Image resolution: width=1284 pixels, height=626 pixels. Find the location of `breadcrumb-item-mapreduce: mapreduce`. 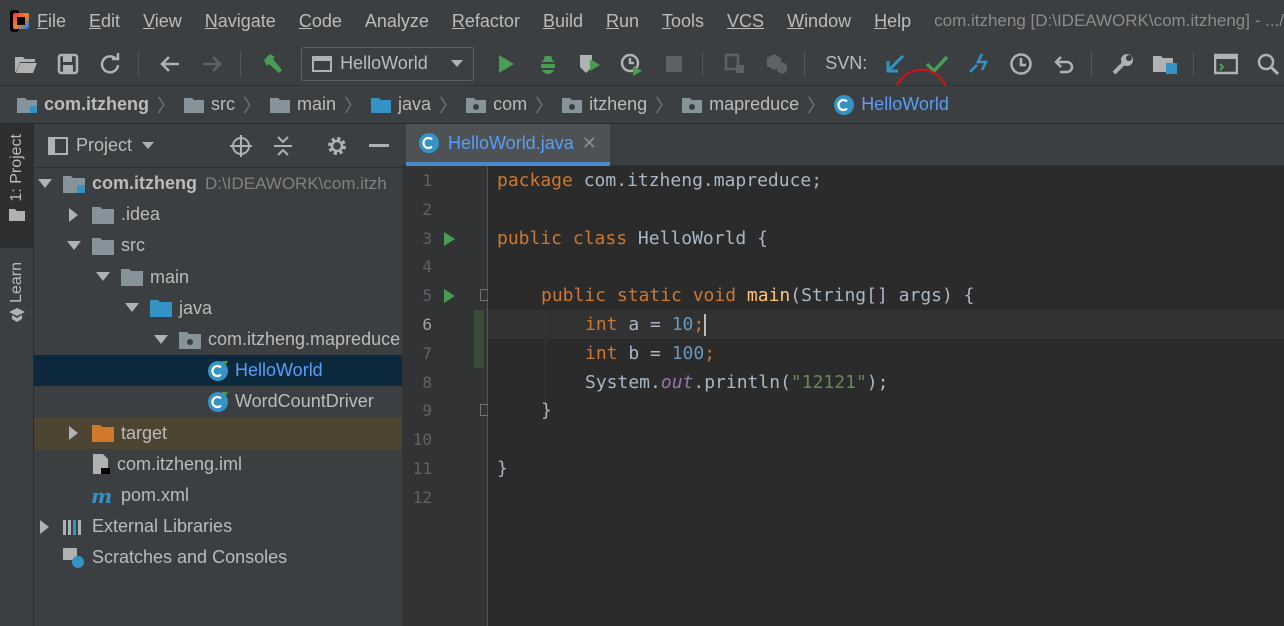

breadcrumb-item-mapreduce: mapreduce is located at coordinates (740, 104).